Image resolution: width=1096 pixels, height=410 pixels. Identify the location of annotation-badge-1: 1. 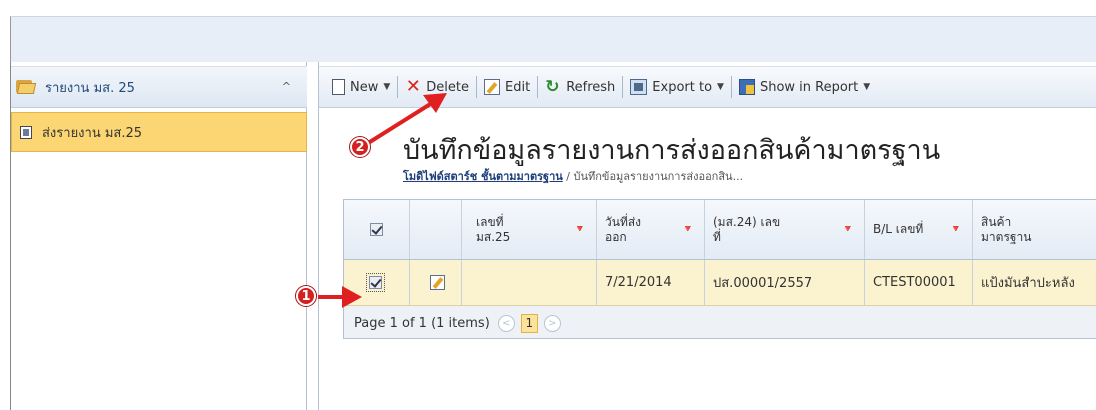
(306, 296).